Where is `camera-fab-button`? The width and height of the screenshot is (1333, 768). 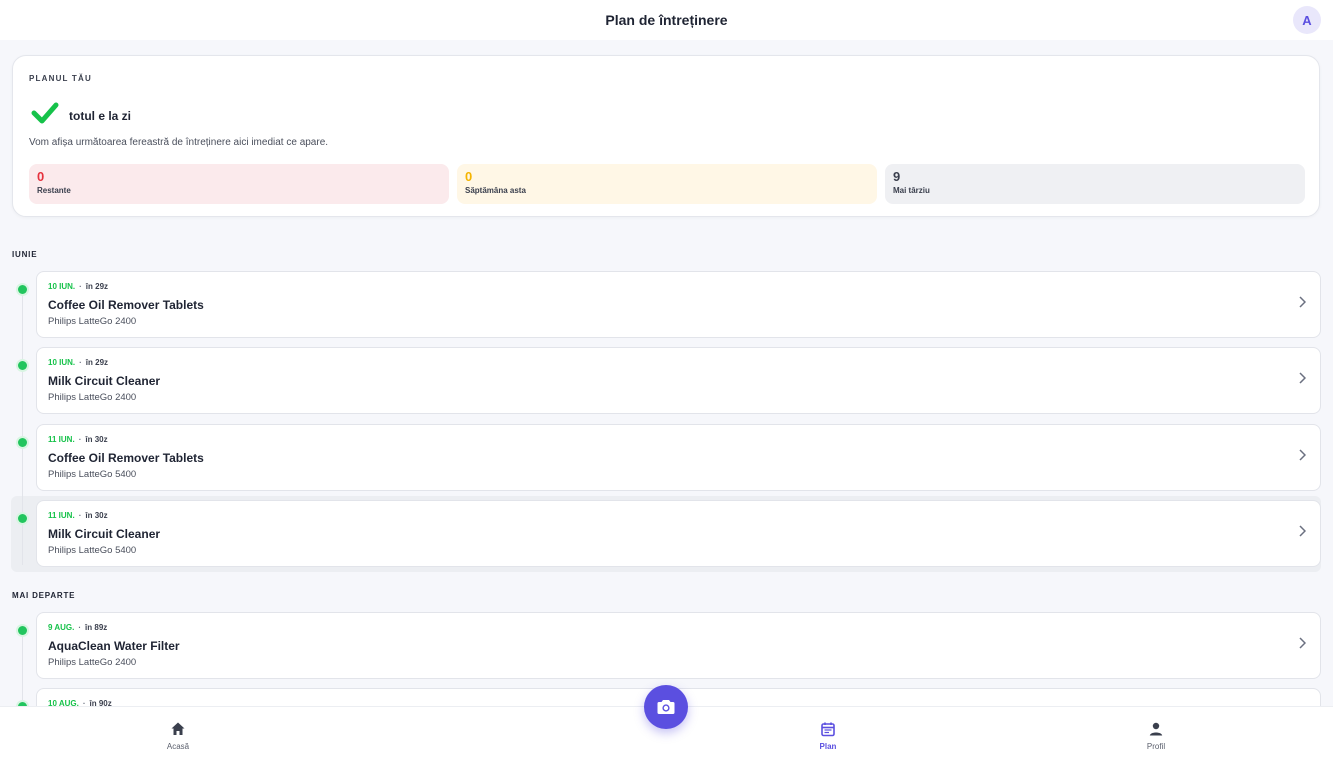 camera-fab-button is located at coordinates (666, 707).